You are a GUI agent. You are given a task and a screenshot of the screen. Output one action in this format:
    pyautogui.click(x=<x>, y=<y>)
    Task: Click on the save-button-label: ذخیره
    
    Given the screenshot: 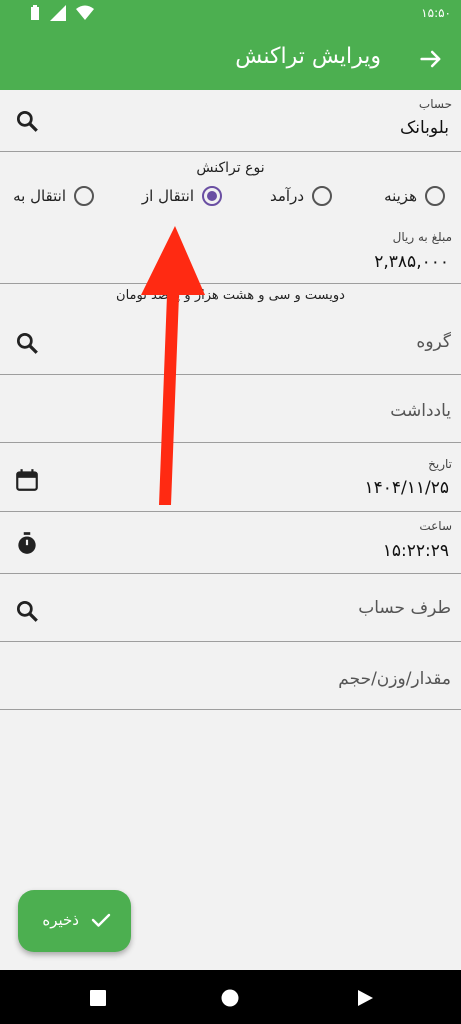 What is the action you would take?
    pyautogui.click(x=60, y=920)
    